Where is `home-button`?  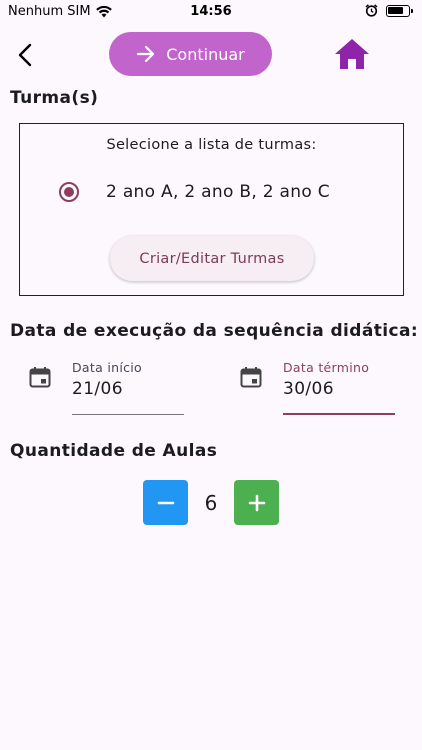
home-button is located at coordinates (352, 54).